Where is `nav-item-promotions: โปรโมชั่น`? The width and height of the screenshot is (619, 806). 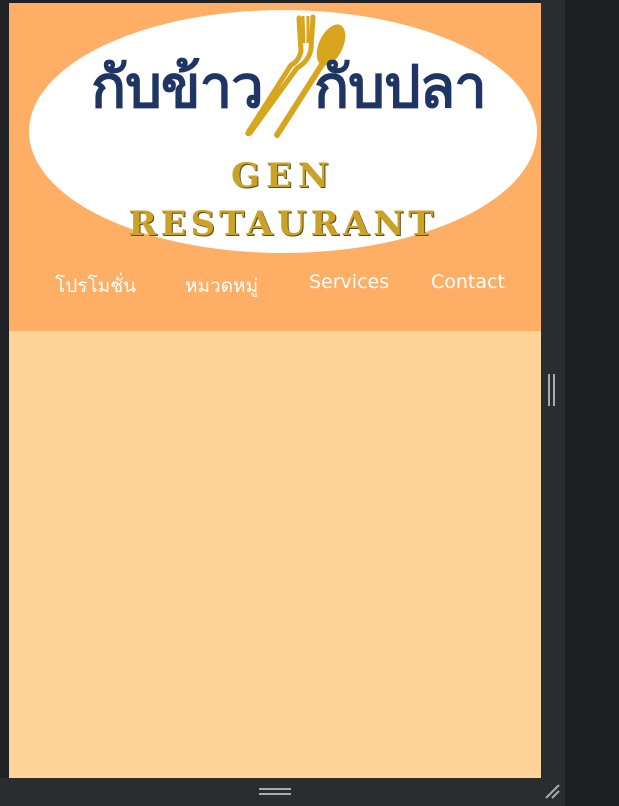 nav-item-promotions: โปรโมชั่น is located at coordinates (95, 286).